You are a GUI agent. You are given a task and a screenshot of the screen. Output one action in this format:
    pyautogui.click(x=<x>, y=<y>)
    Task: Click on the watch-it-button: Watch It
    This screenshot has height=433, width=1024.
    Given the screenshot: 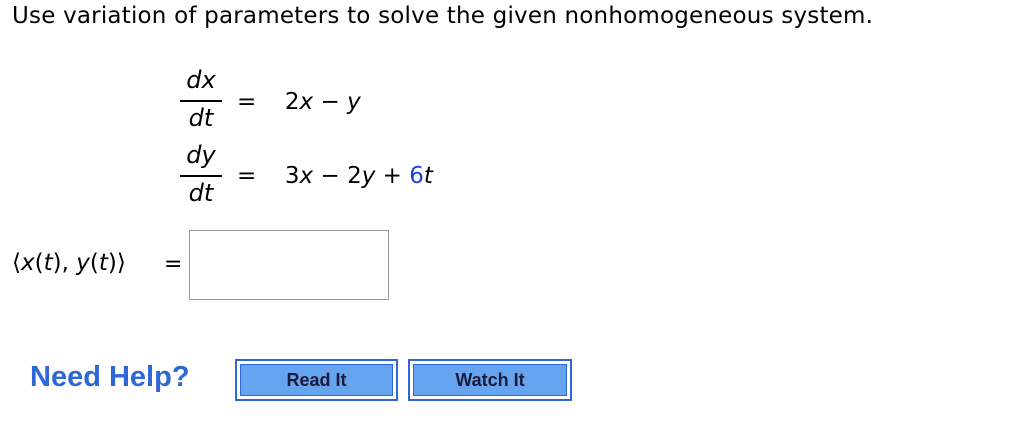 What is the action you would take?
    pyautogui.click(x=490, y=380)
    